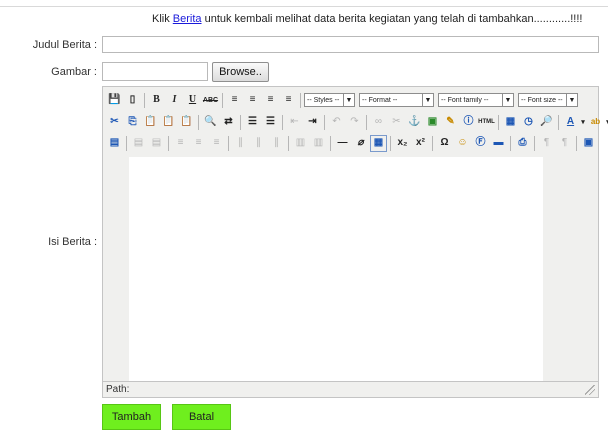  I want to click on cleanup-icon: ✎, so click(450, 122).